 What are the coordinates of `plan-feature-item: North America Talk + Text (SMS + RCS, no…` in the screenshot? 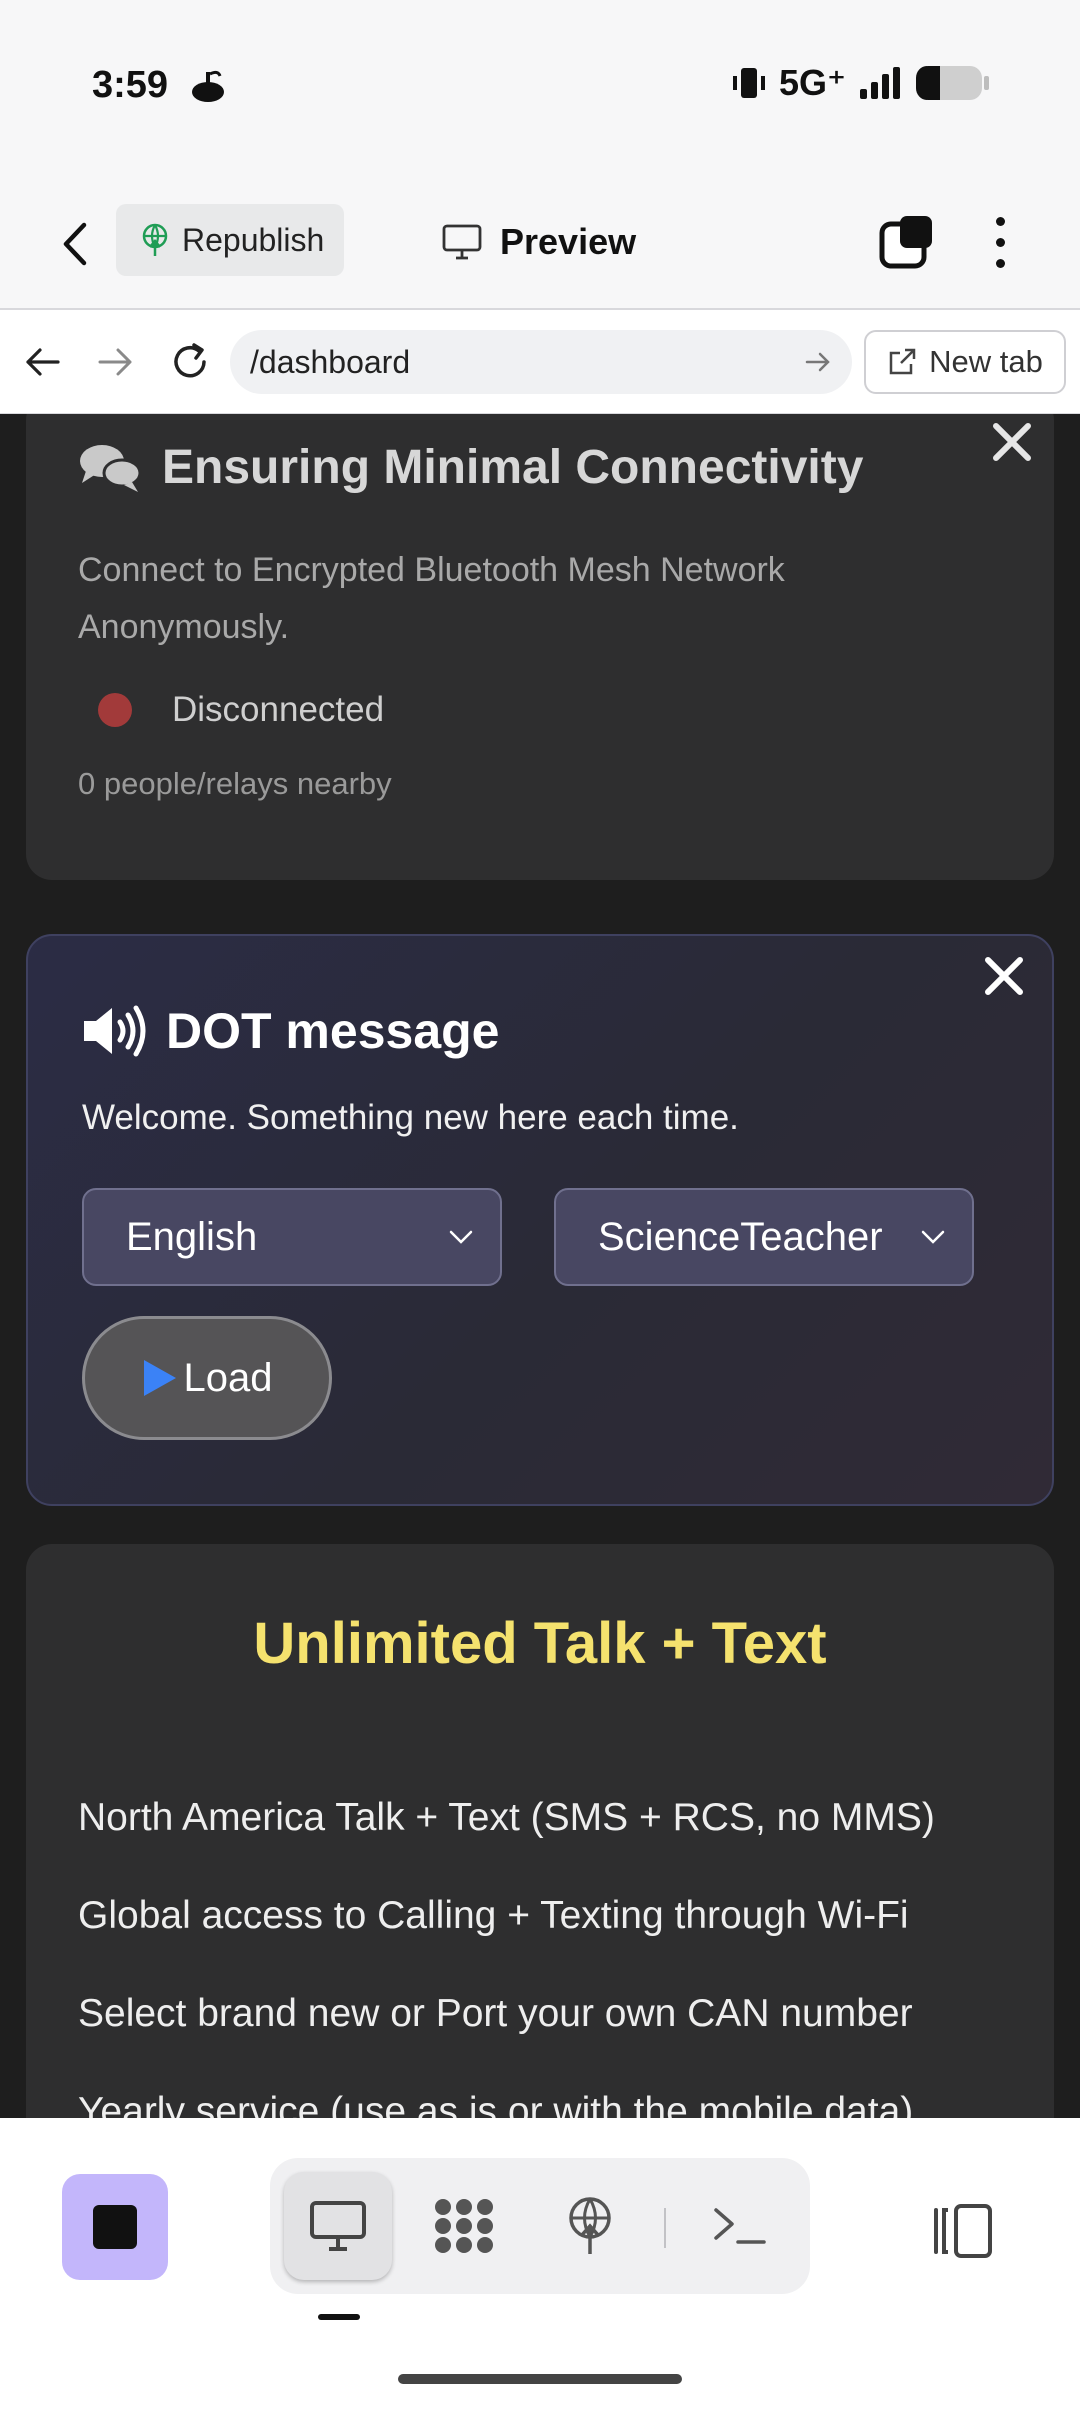 It's located at (506, 1817).